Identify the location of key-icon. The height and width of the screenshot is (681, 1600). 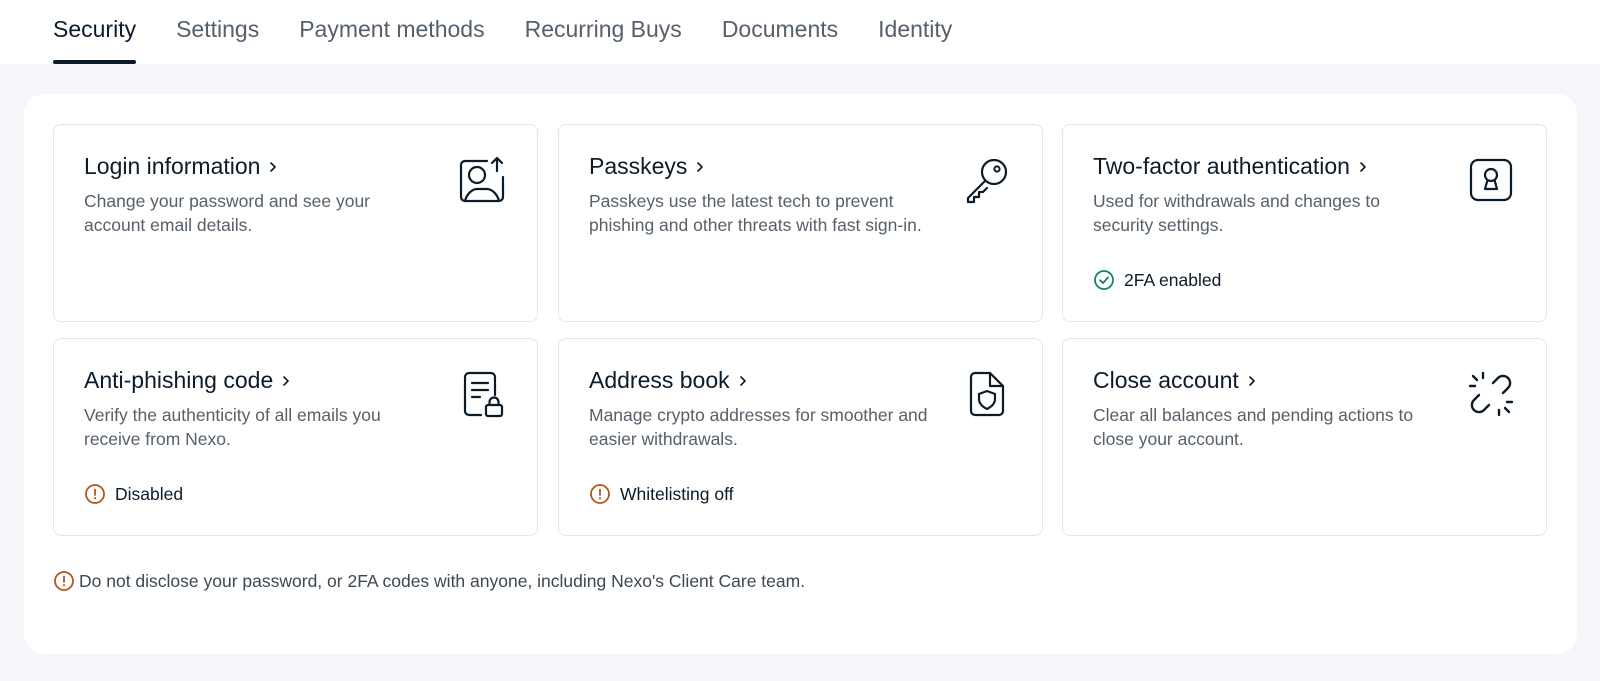
(987, 181).